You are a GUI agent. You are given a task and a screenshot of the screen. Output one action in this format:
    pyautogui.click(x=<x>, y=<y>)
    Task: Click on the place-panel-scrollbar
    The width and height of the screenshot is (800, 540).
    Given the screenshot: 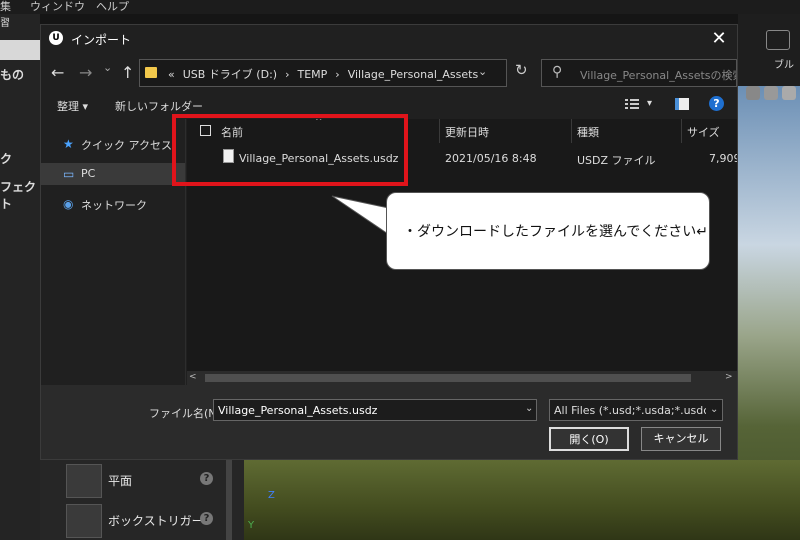 What is the action you would take?
    pyautogui.click(x=229, y=500)
    